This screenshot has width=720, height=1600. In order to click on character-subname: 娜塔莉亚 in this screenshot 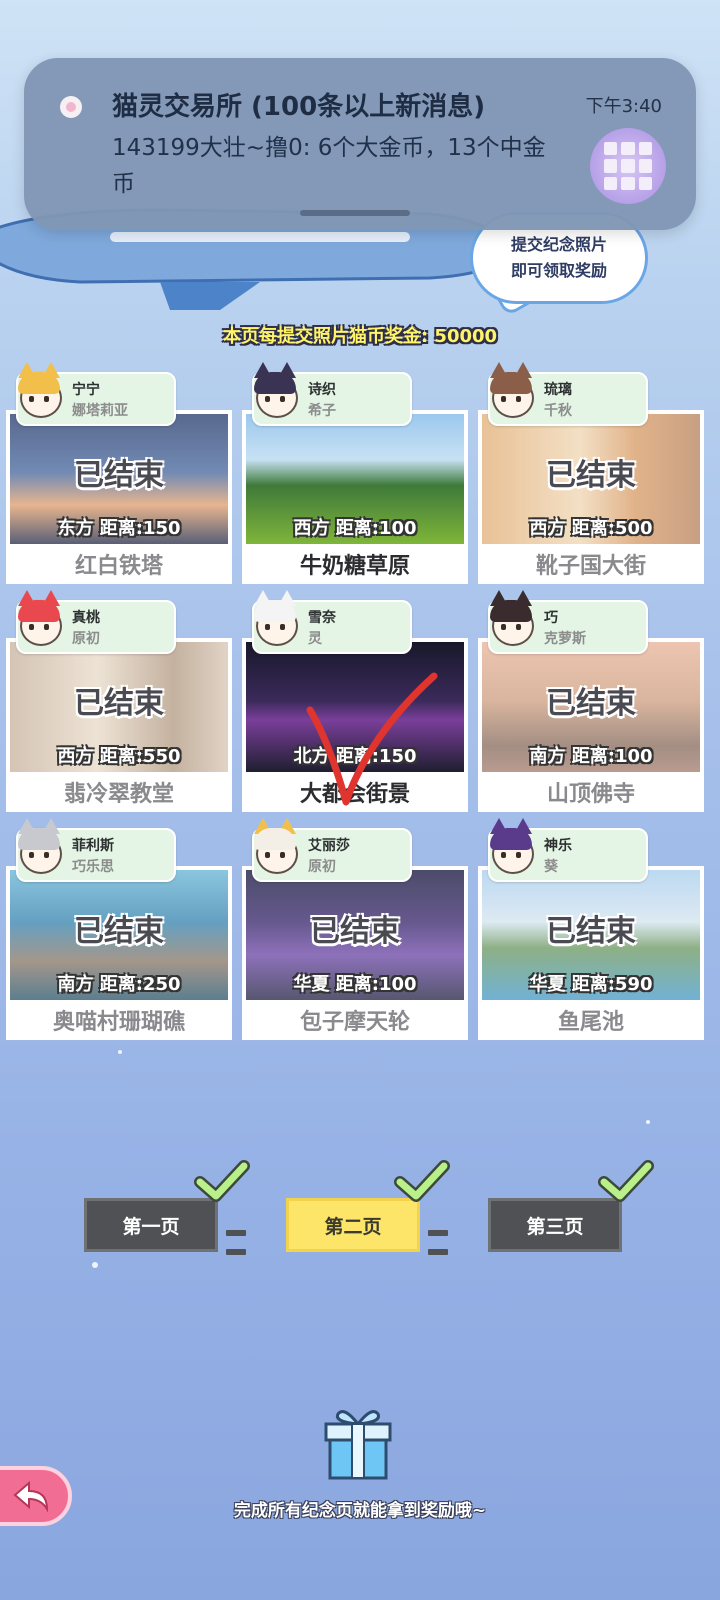, I will do `click(100, 411)`.